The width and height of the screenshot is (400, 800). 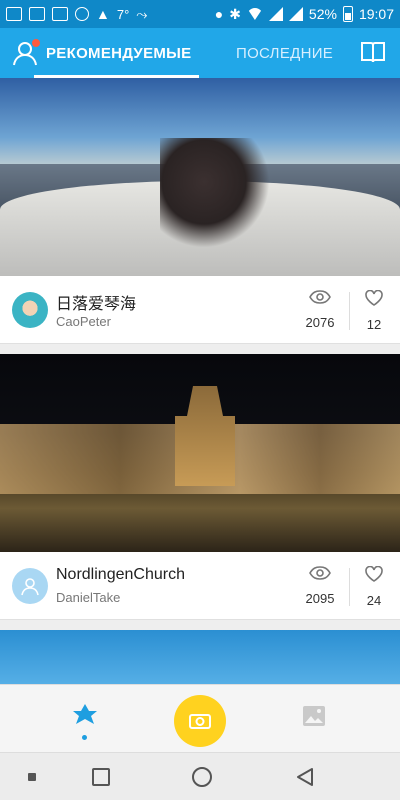 I want to click on navigation-arrow-icon: ▲, so click(x=103, y=14).